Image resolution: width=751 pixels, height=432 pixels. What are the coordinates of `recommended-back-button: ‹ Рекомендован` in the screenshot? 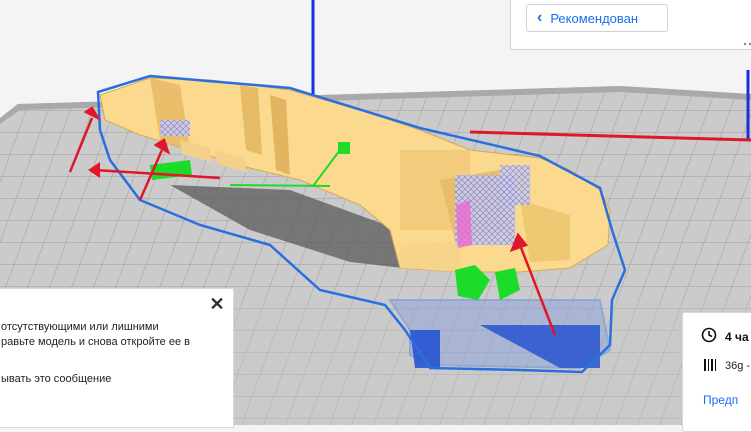 It's located at (597, 18).